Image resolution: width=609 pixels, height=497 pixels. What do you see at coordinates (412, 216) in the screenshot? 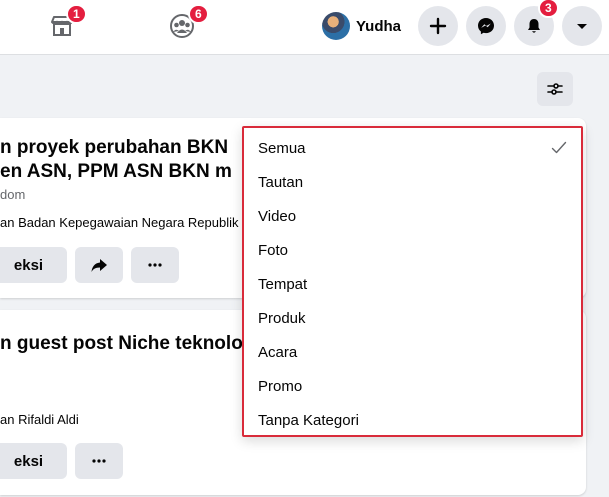
I see `menu-item-video: Video` at bounding box center [412, 216].